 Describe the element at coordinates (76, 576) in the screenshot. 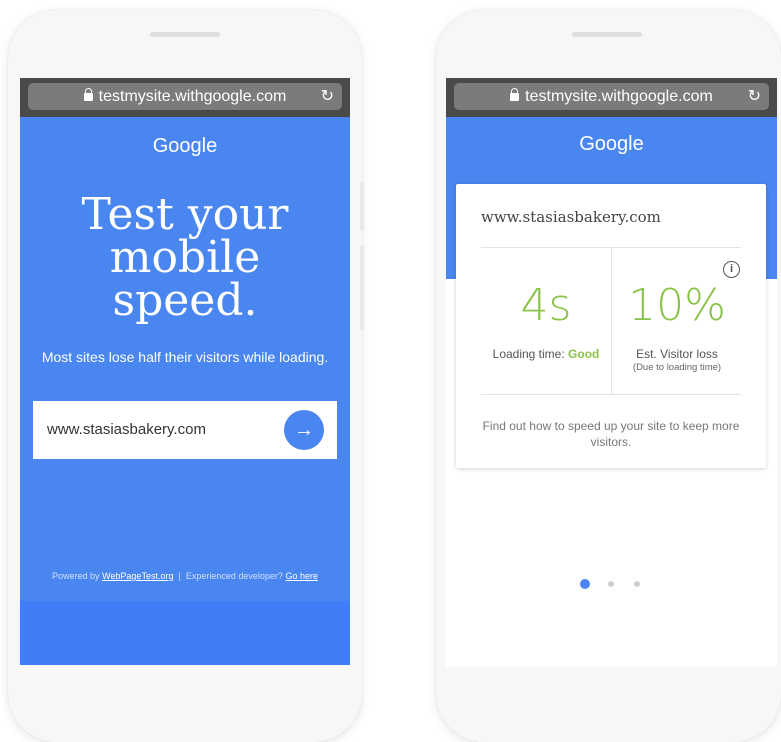

I see `powered-by-text: Powered by` at that location.